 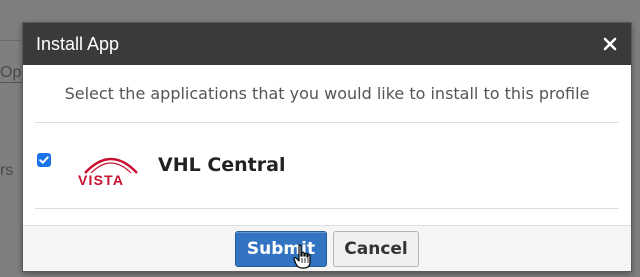 What do you see at coordinates (78, 43) in the screenshot?
I see `dialog-title: Install App` at bounding box center [78, 43].